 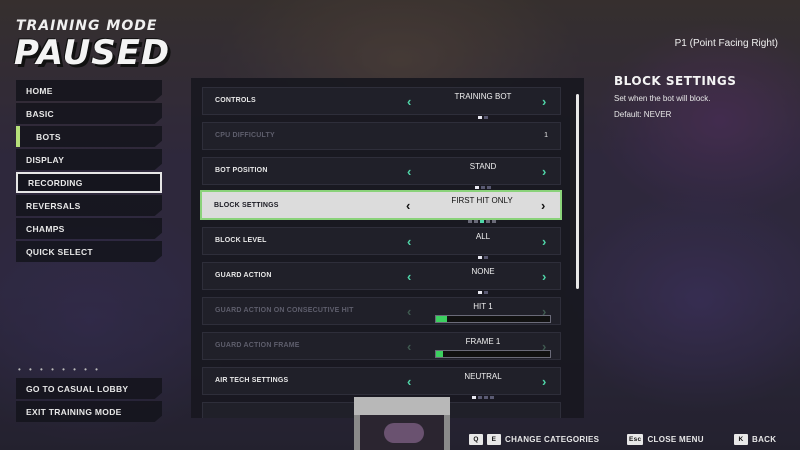 I want to click on menu-label: QUICK SELECT, so click(x=59, y=251).